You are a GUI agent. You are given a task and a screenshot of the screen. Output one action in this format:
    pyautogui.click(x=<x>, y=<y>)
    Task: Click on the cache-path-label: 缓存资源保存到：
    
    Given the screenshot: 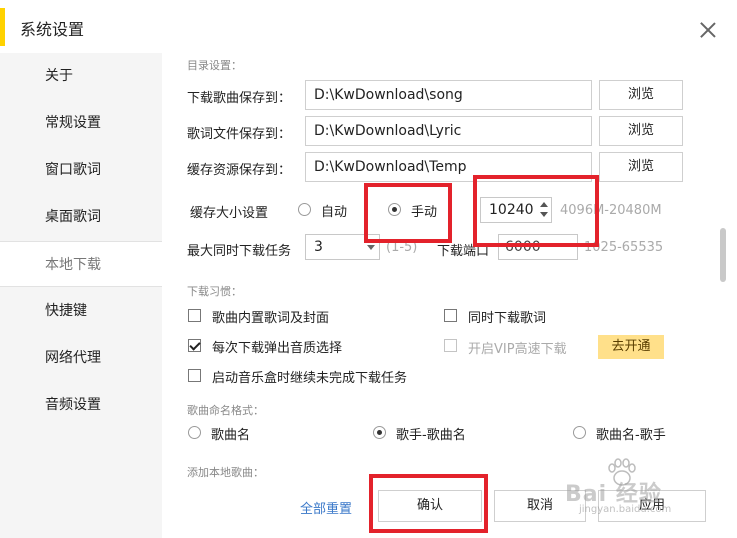 What is the action you would take?
    pyautogui.click(x=239, y=170)
    